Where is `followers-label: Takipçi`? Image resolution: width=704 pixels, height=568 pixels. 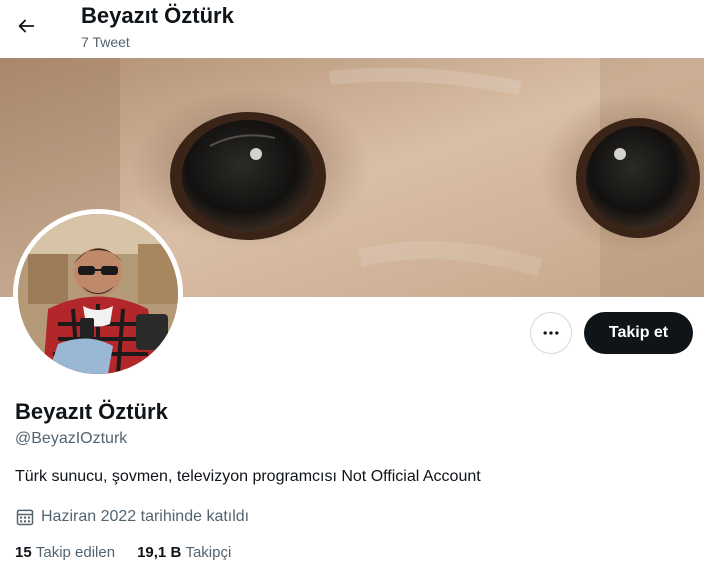
followers-label: Takipçi is located at coordinates (208, 552).